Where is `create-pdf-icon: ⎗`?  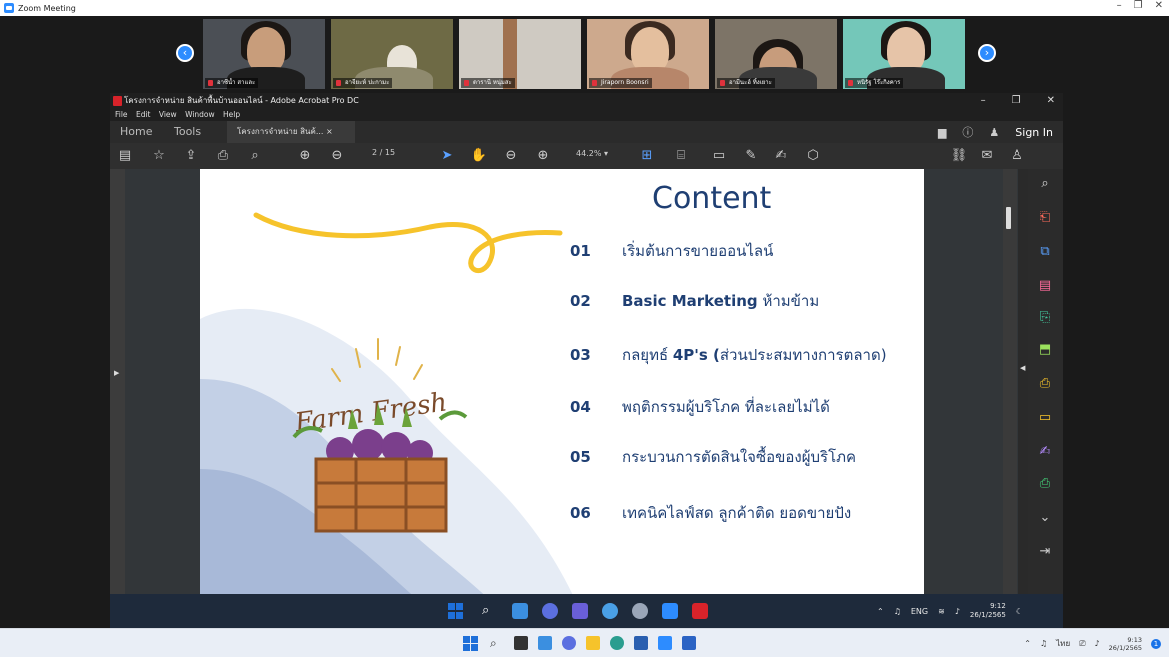
create-pdf-icon: ⎗ is located at coordinates (1045, 218).